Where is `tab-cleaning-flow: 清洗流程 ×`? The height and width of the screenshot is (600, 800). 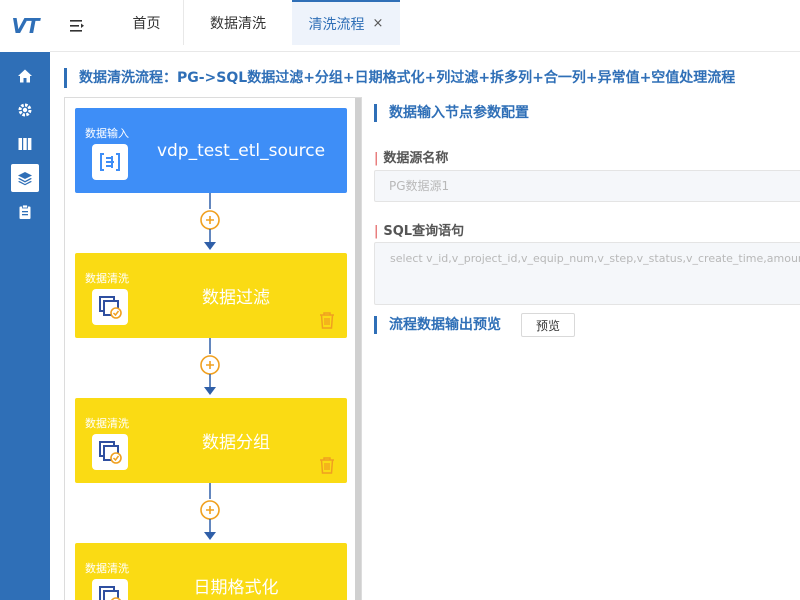
tab-cleaning-flow: 清洗流程 × is located at coordinates (346, 22).